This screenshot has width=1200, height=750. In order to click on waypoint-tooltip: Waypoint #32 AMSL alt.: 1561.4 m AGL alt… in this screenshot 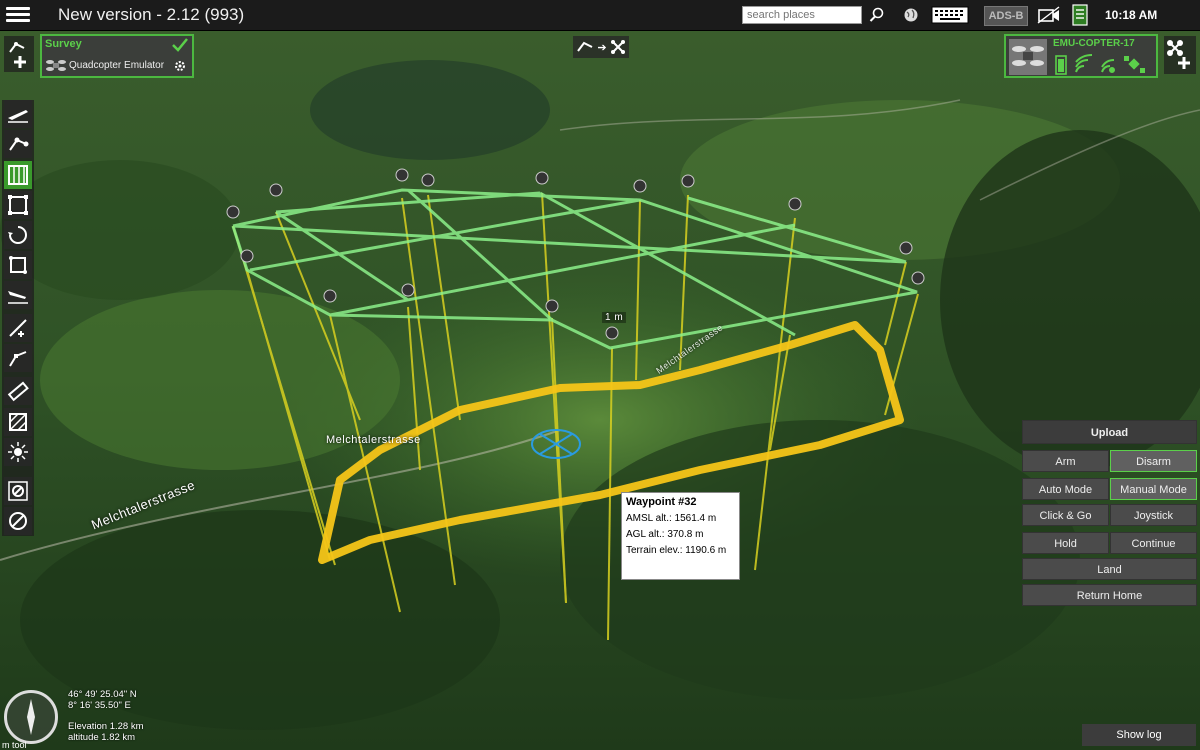, I will do `click(680, 536)`.